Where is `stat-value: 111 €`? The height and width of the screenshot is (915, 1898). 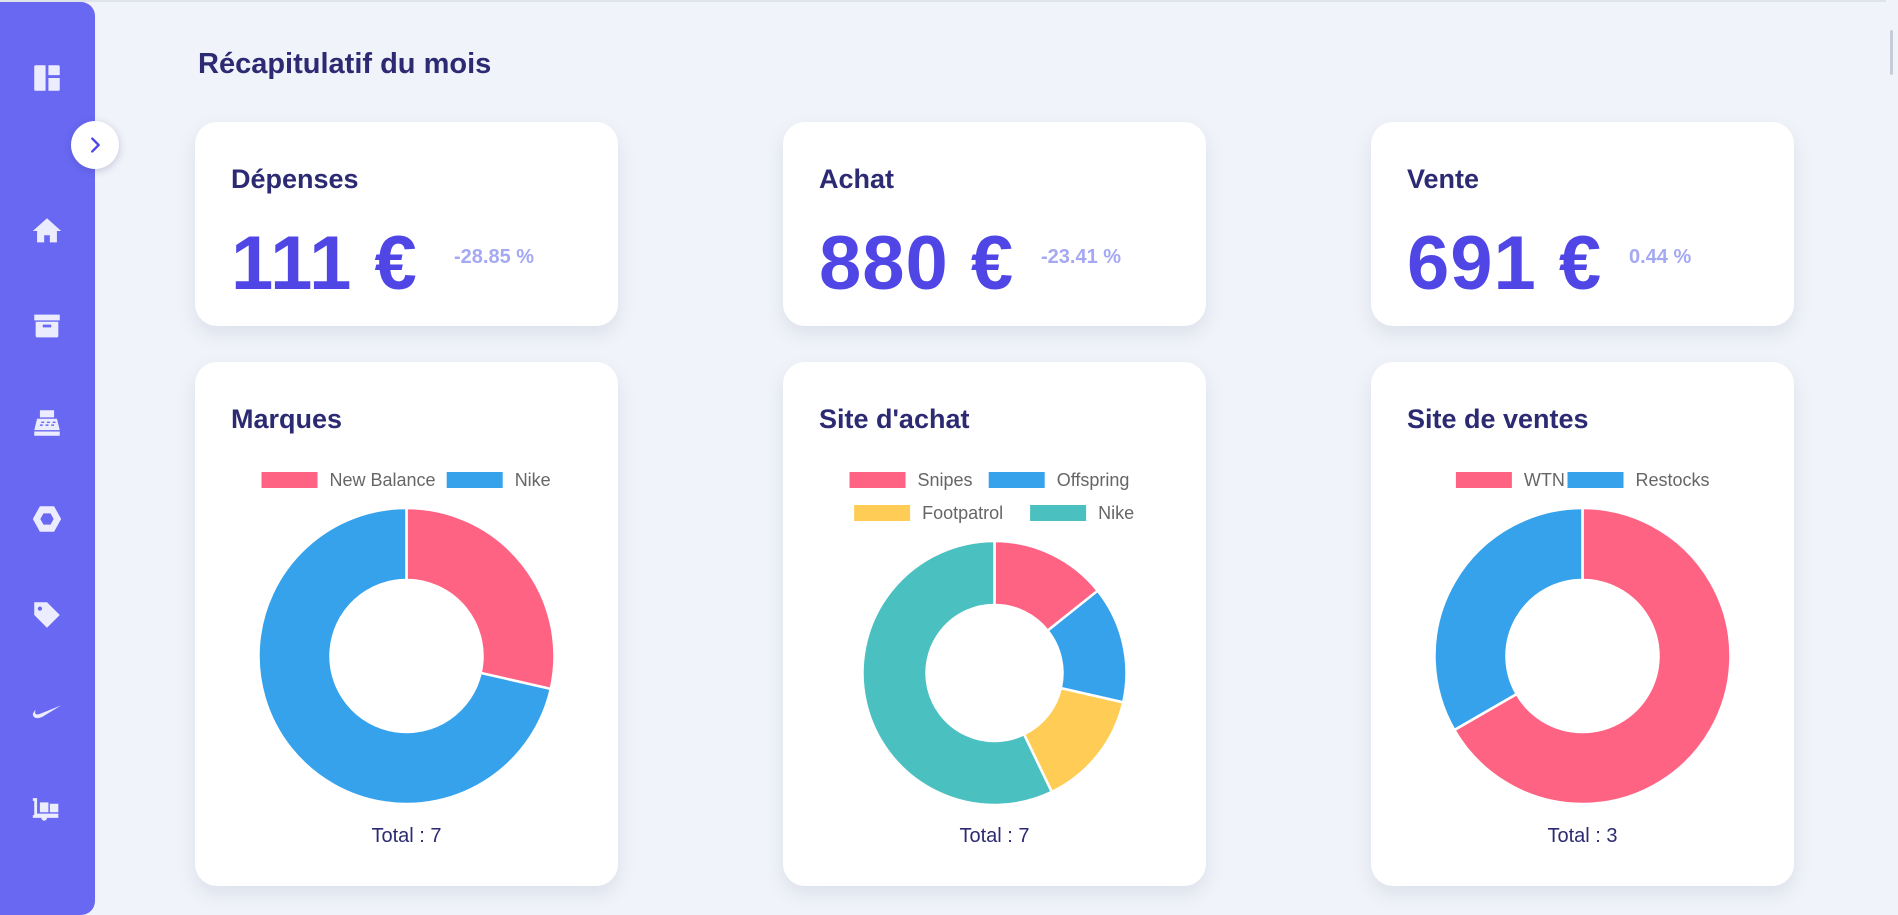 stat-value: 111 € is located at coordinates (324, 263).